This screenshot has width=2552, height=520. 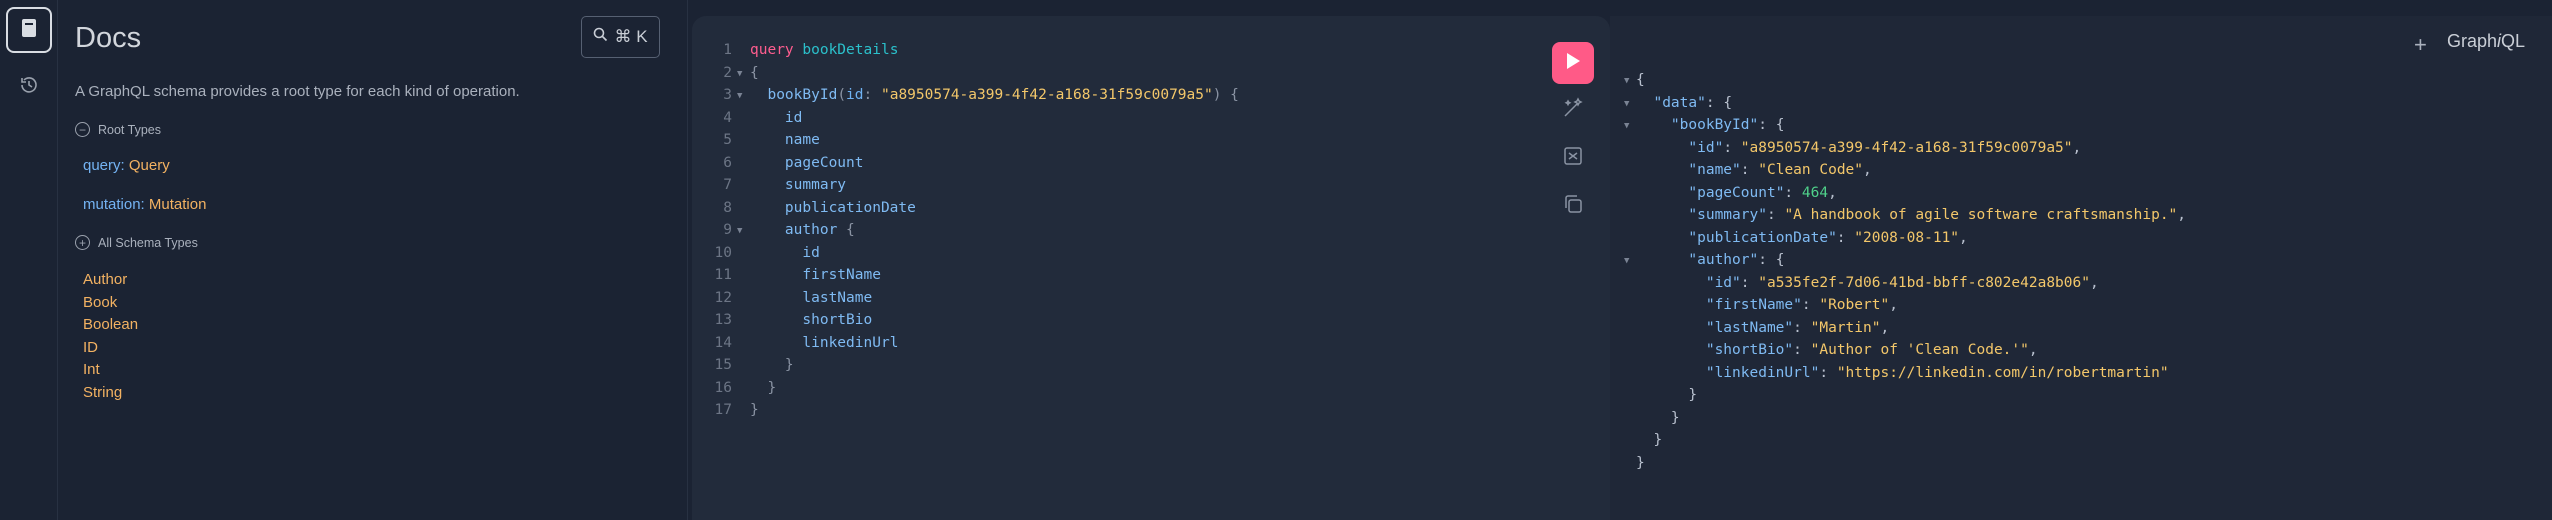 I want to click on root-type-operation: mutation, so click(x=112, y=204).